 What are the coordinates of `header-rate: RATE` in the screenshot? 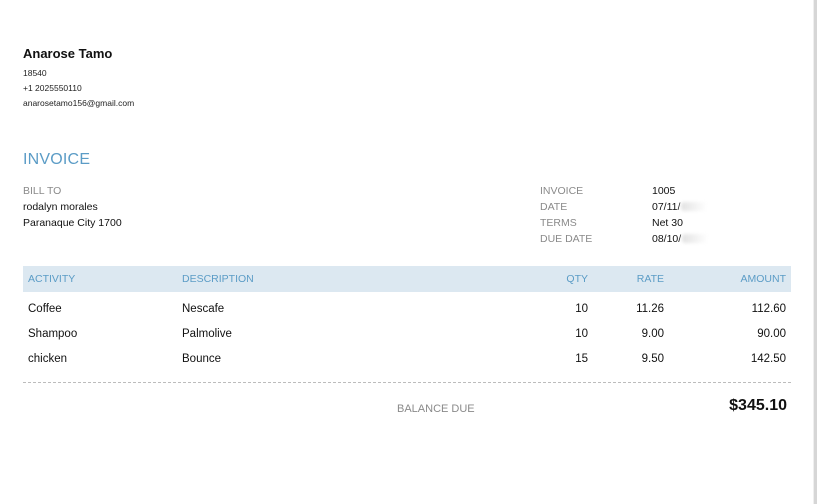 It's located at (650, 279).